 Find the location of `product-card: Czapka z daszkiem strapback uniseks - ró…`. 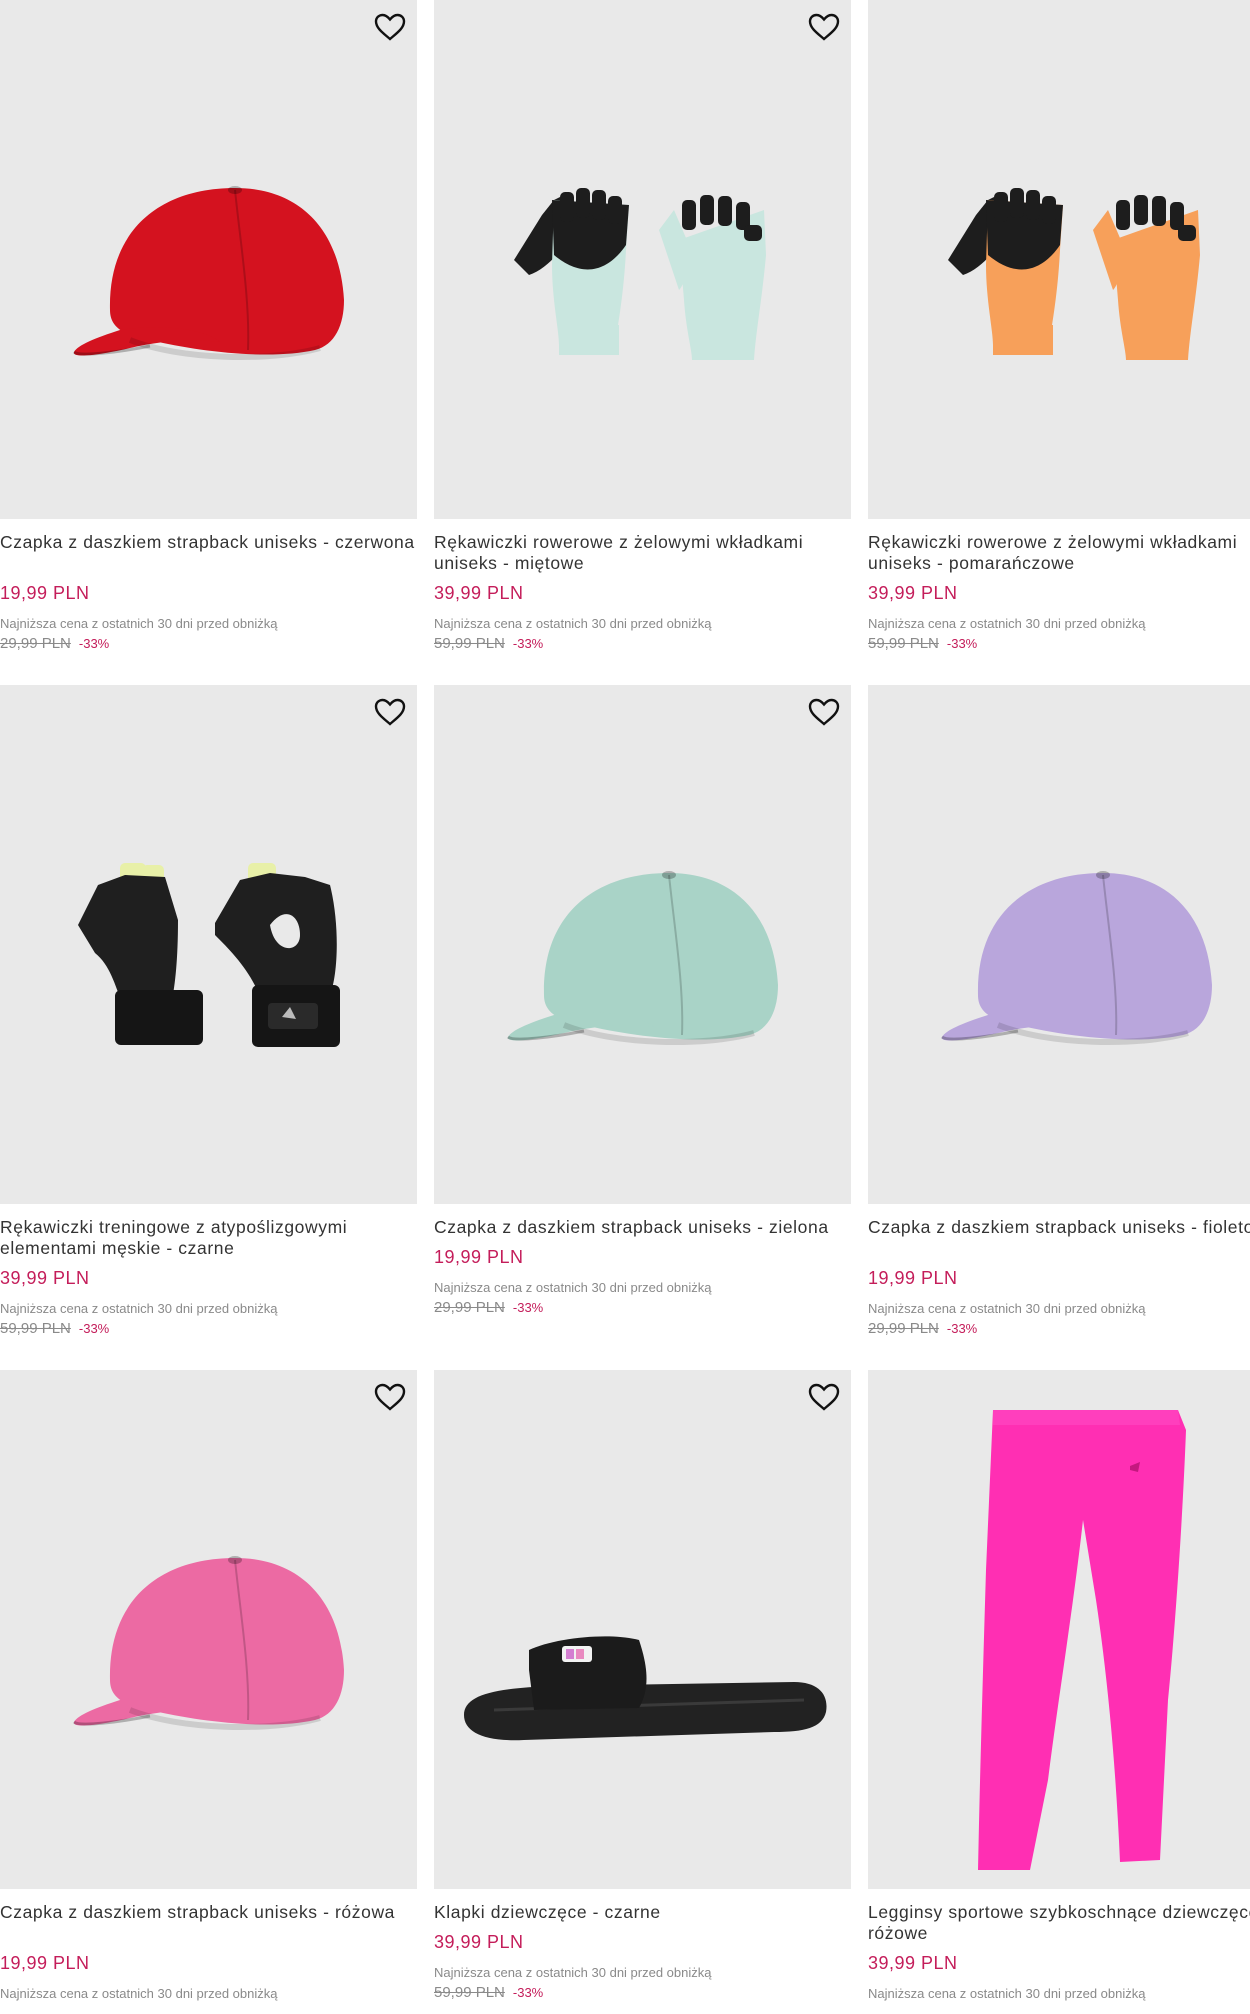

product-card: Czapka z daszkiem strapback uniseks - ró… is located at coordinates (208, 1685).